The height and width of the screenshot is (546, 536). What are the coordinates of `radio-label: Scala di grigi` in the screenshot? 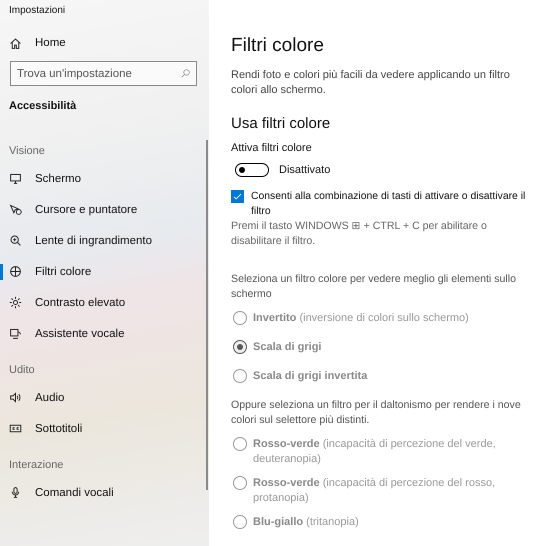 It's located at (287, 347).